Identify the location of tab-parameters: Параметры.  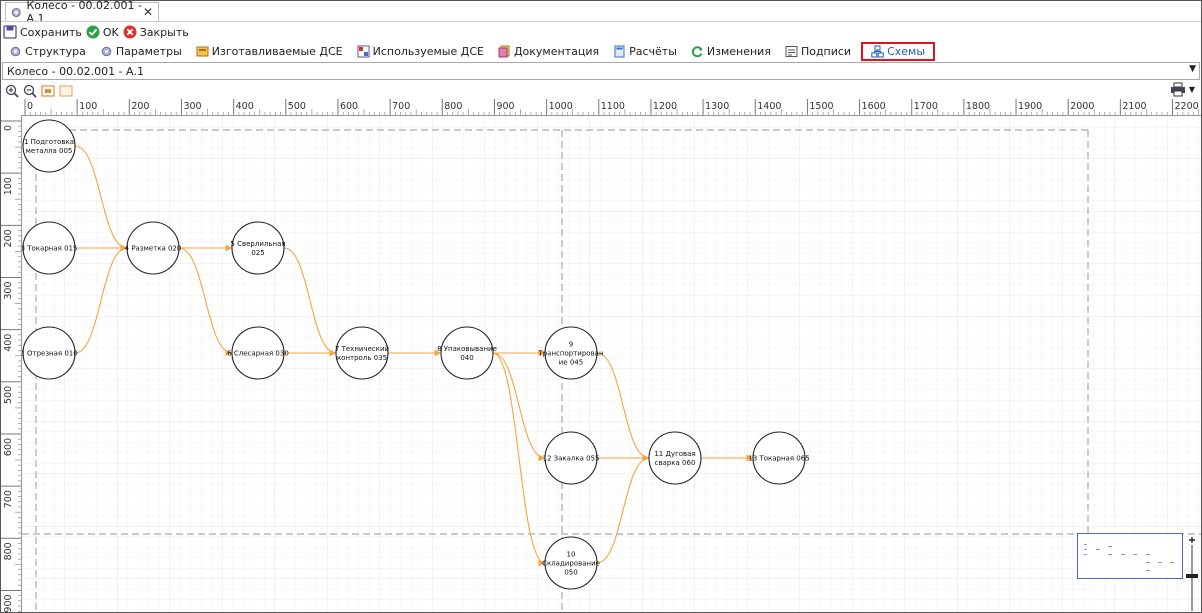
(140, 51).